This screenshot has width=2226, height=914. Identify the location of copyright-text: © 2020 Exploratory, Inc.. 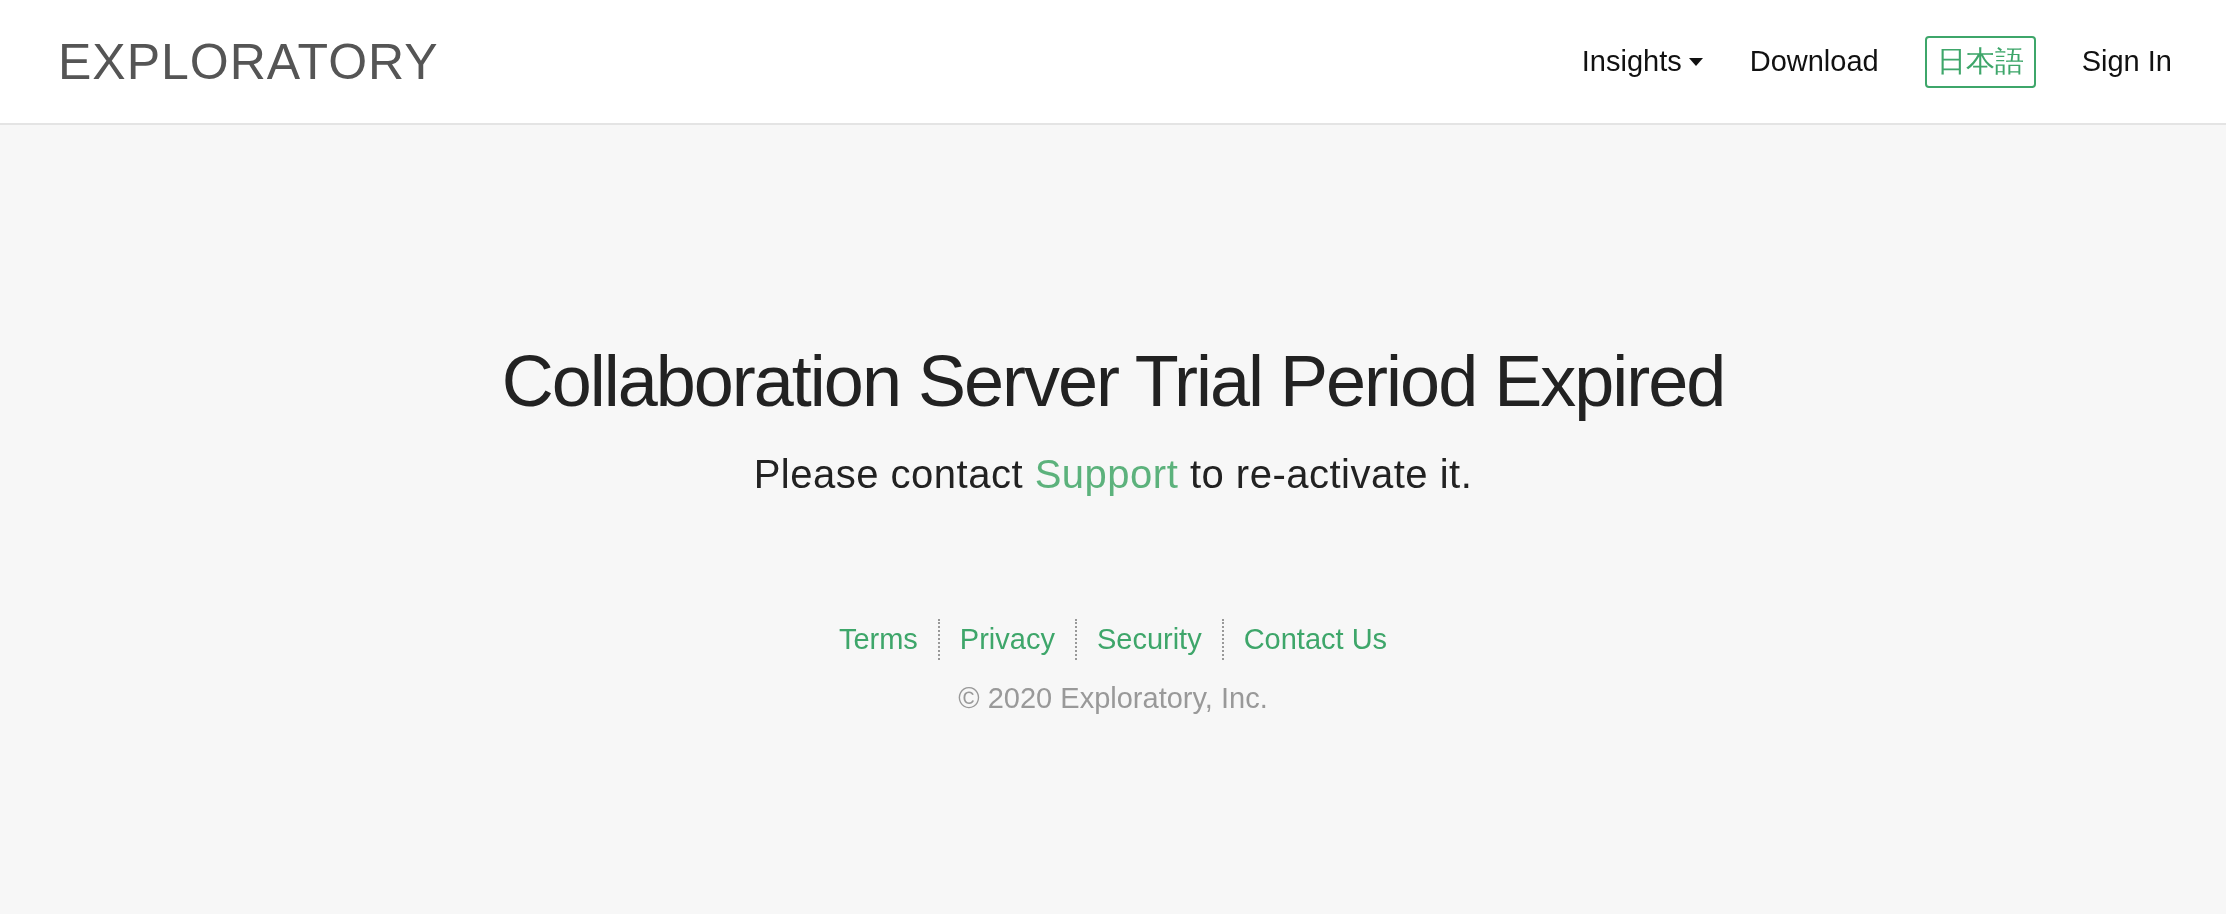
(1113, 698).